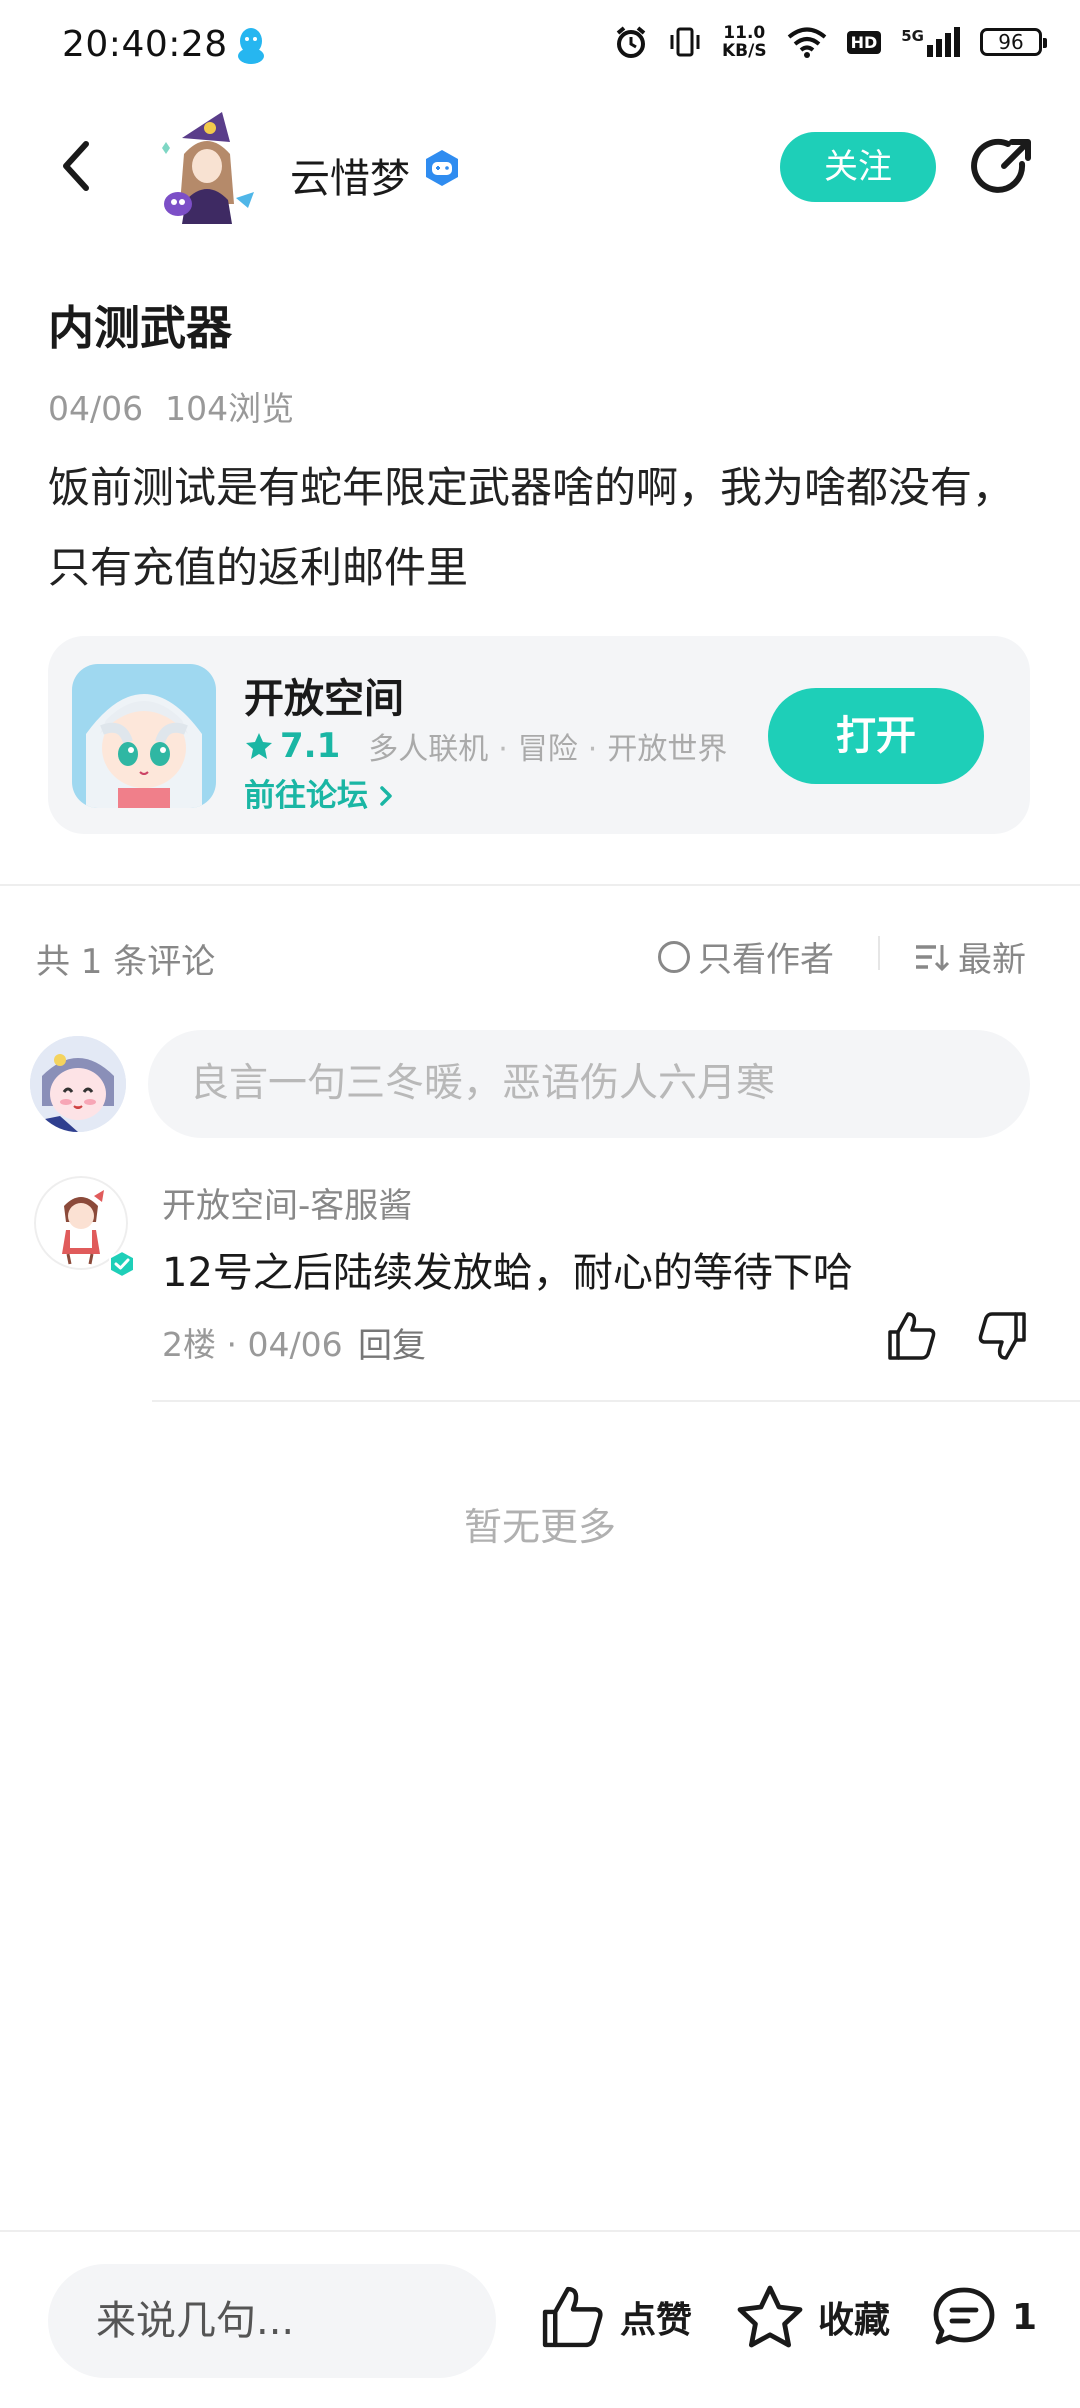  Describe the element at coordinates (616, 2317) in the screenshot. I see `like-button: 点赞` at that location.